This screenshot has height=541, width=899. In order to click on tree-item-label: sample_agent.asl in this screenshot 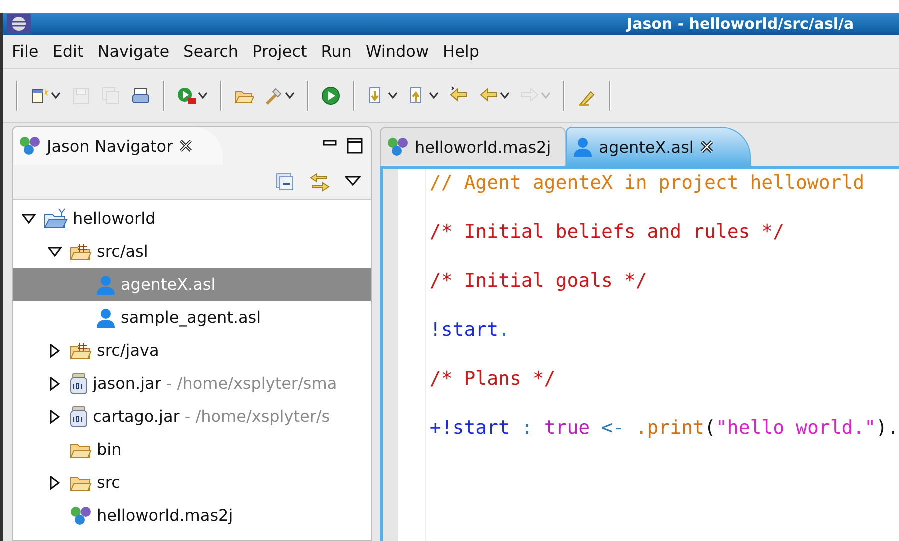, I will do `click(191, 317)`.